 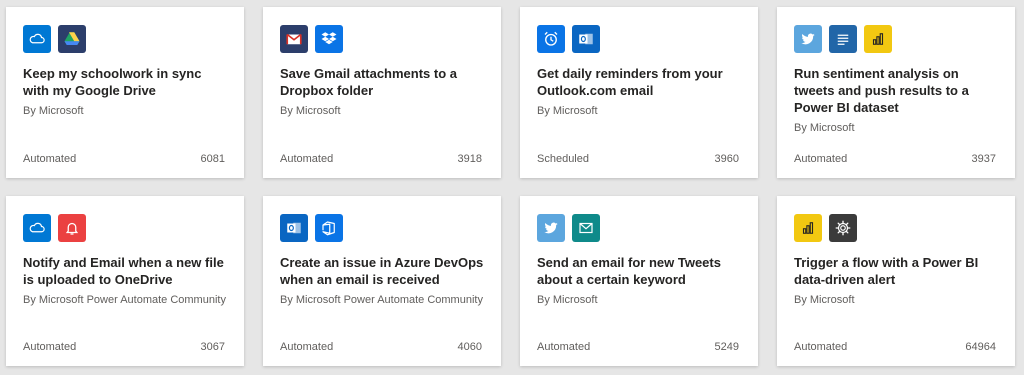 I want to click on alarm-clock-icon, so click(x=551, y=39).